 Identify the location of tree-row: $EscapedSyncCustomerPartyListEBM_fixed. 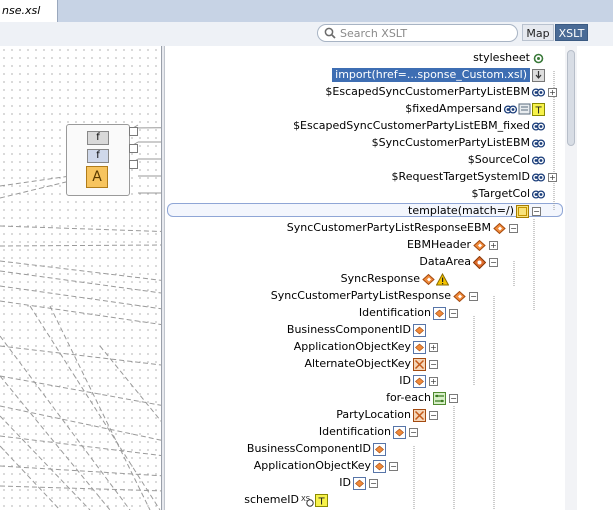
(347, 126).